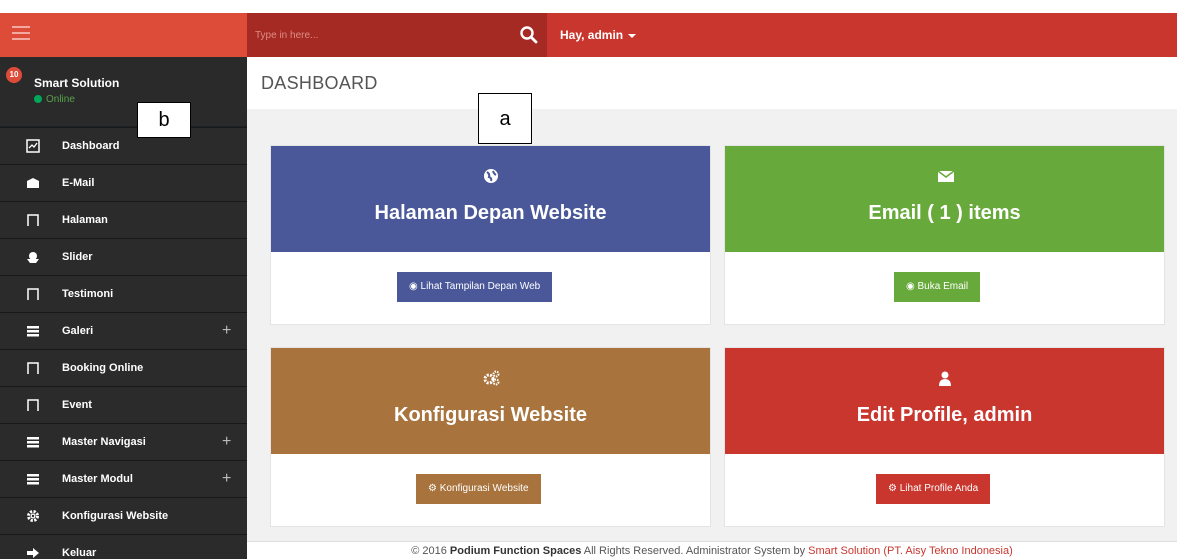  I want to click on card-header: Email ( 1 ) items, so click(944, 199).